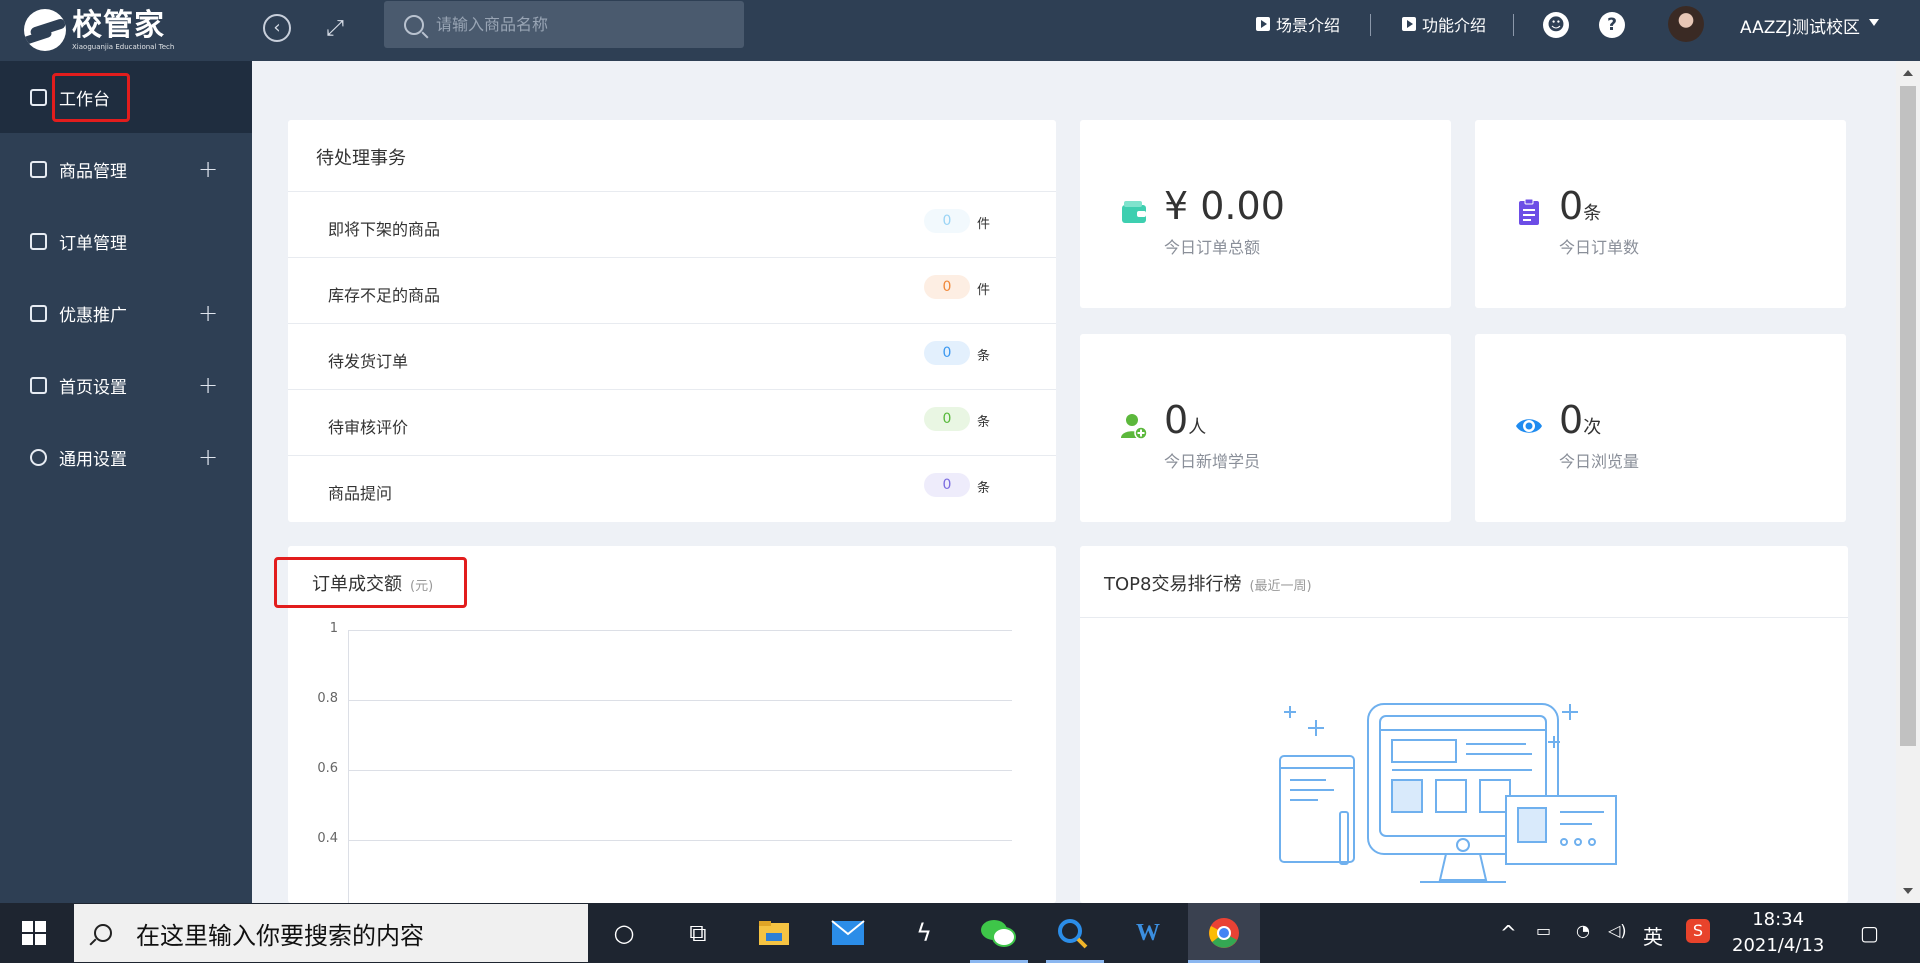 The height and width of the screenshot is (963, 1920). I want to click on feature-intro-link: 功能介绍, so click(1444, 24).